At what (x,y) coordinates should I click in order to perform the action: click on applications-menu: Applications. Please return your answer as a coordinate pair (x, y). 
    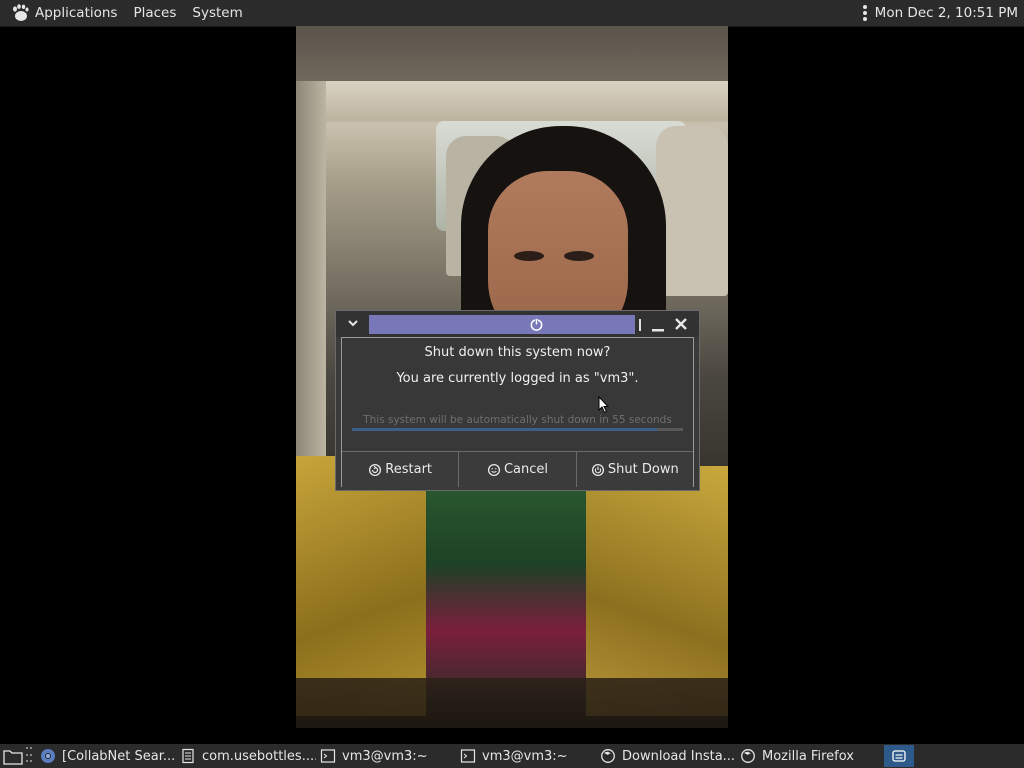
    Looking at the image, I should click on (62, 13).